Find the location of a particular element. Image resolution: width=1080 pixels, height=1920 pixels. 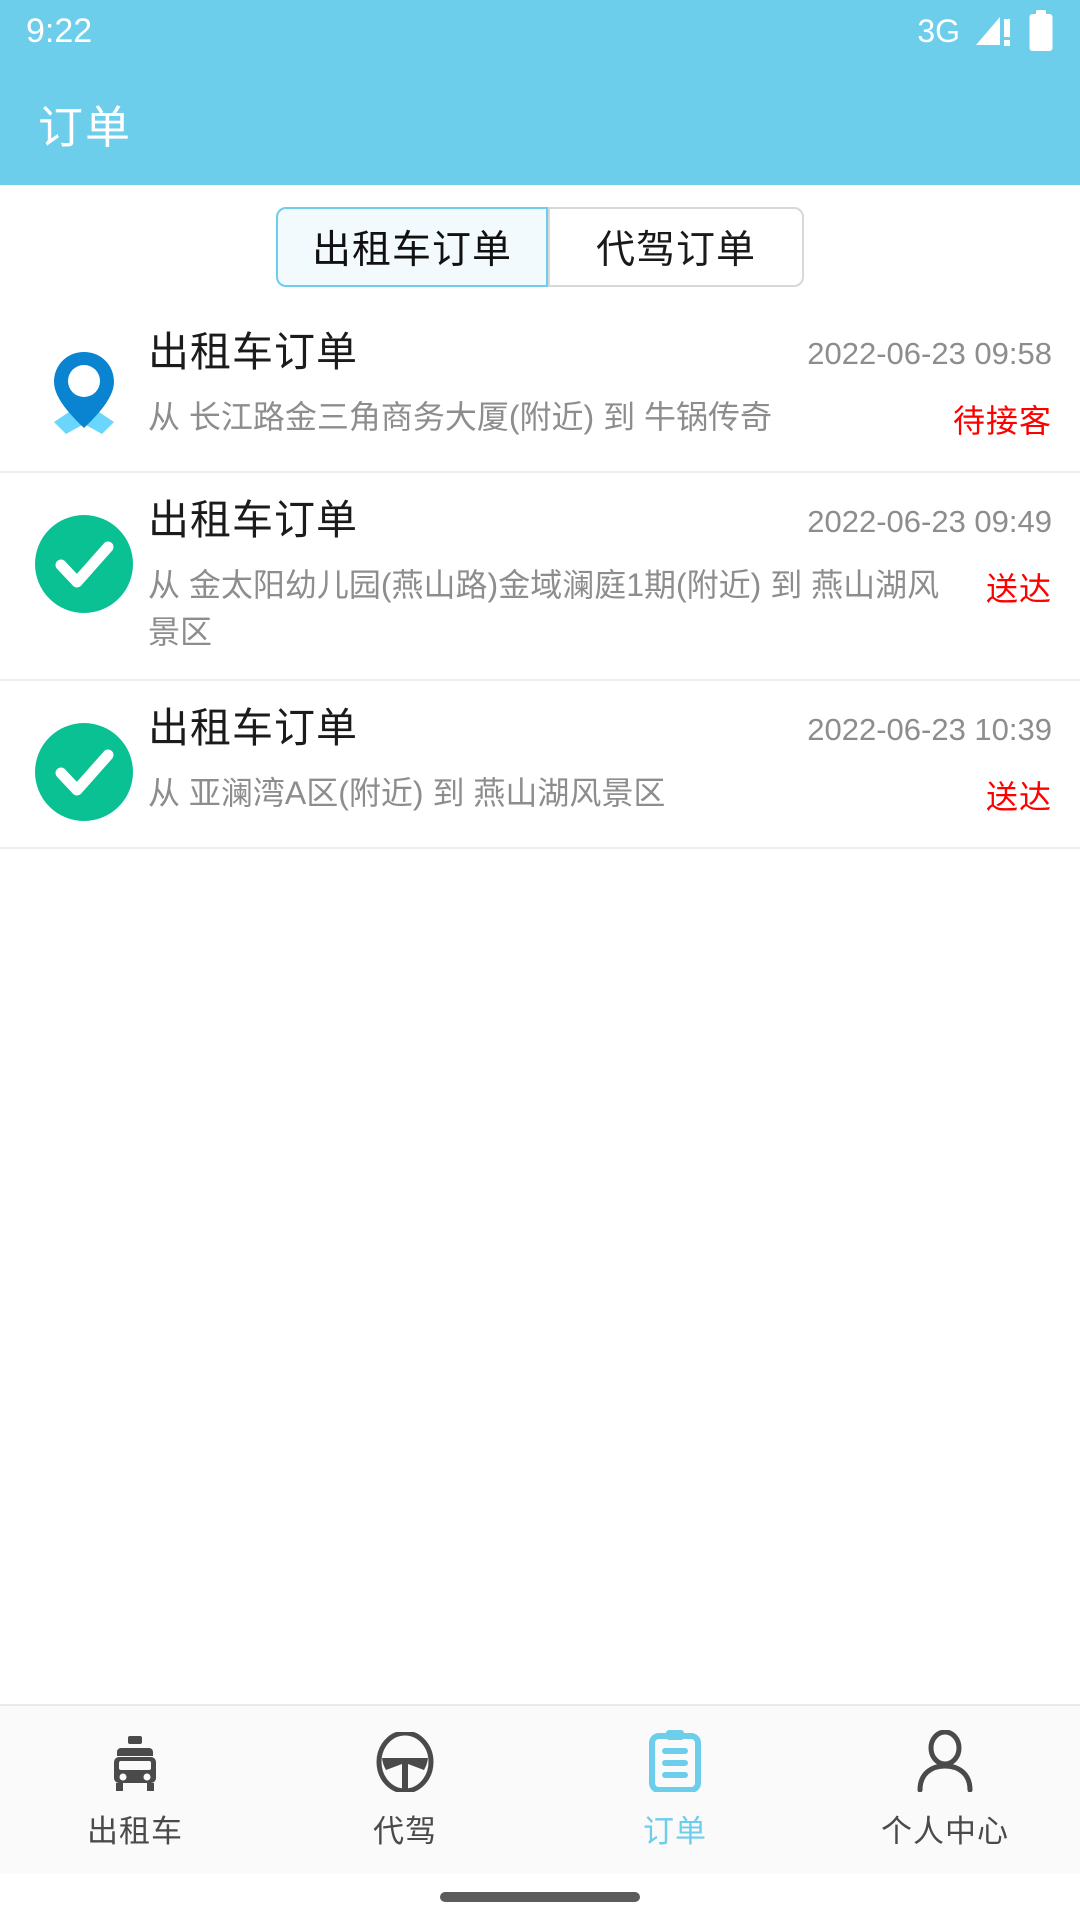

nav-item-orders: 订单 is located at coordinates (675, 1790).